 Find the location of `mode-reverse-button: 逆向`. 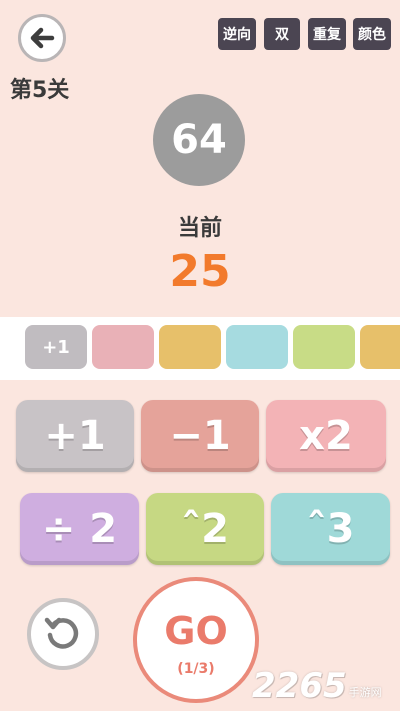

mode-reverse-button: 逆向 is located at coordinates (237, 34).